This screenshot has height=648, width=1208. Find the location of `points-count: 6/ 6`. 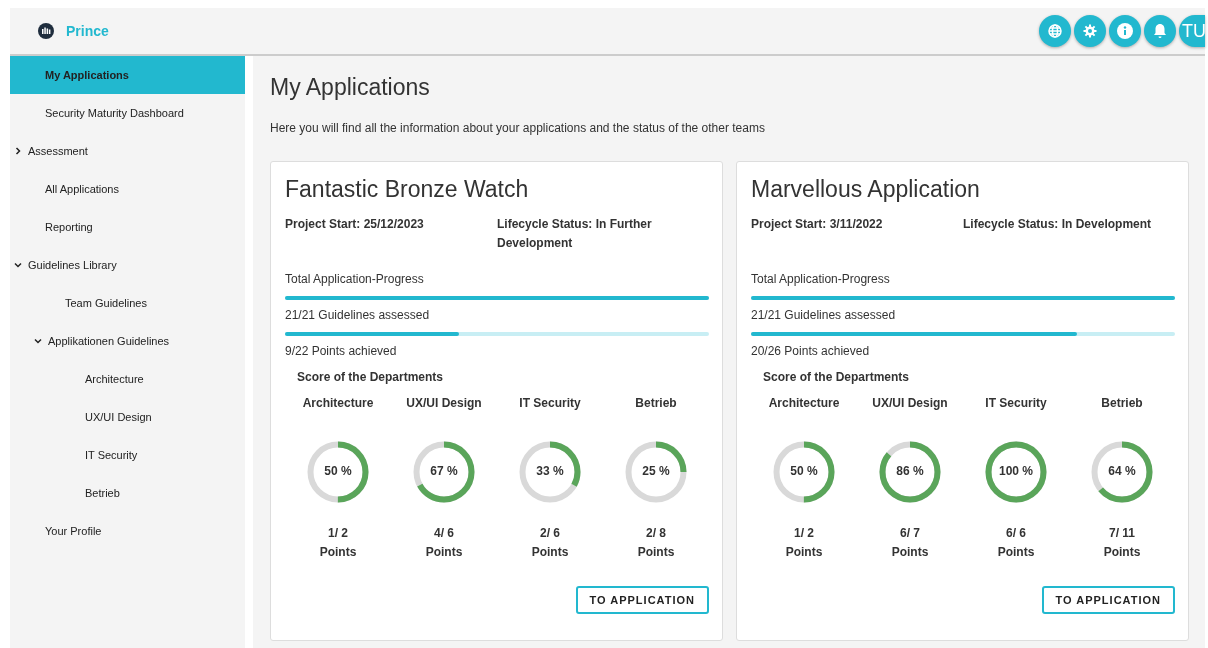

points-count: 6/ 6 is located at coordinates (1016, 533).